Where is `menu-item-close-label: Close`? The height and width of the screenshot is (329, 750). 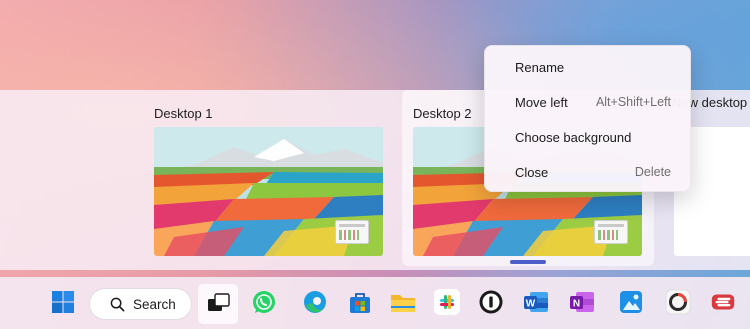
menu-item-close-label: Close is located at coordinates (532, 172).